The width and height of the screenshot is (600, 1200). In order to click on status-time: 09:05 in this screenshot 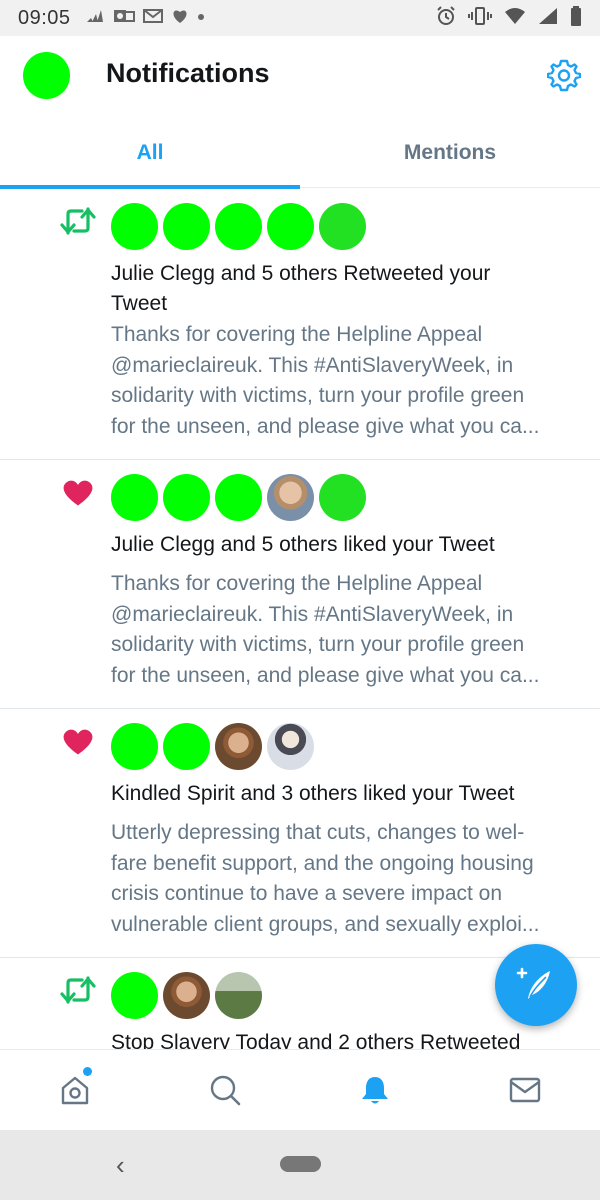, I will do `click(44, 17)`.